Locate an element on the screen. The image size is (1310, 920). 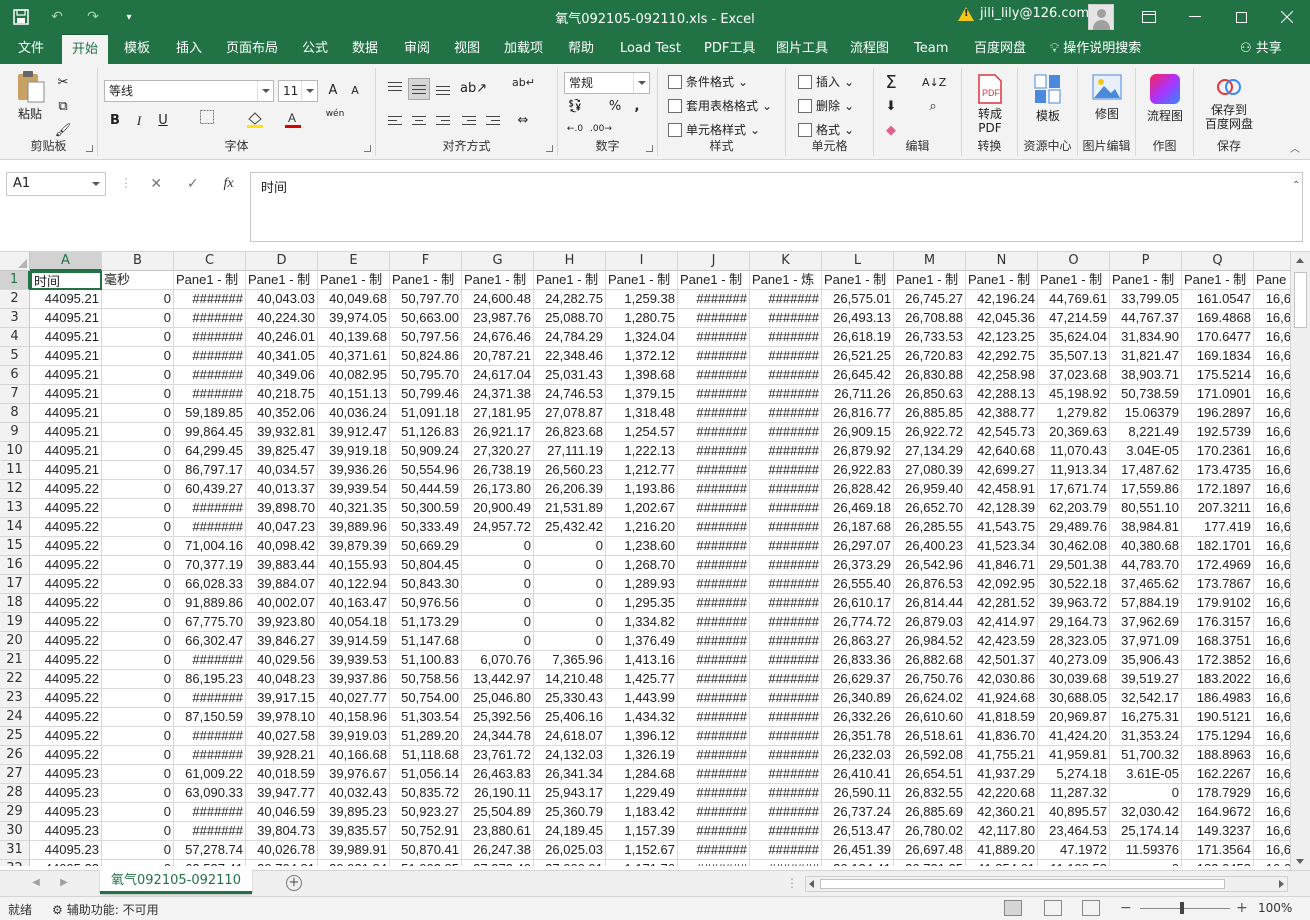
table-cell: 26,830.88 is located at coordinates (930, 375).